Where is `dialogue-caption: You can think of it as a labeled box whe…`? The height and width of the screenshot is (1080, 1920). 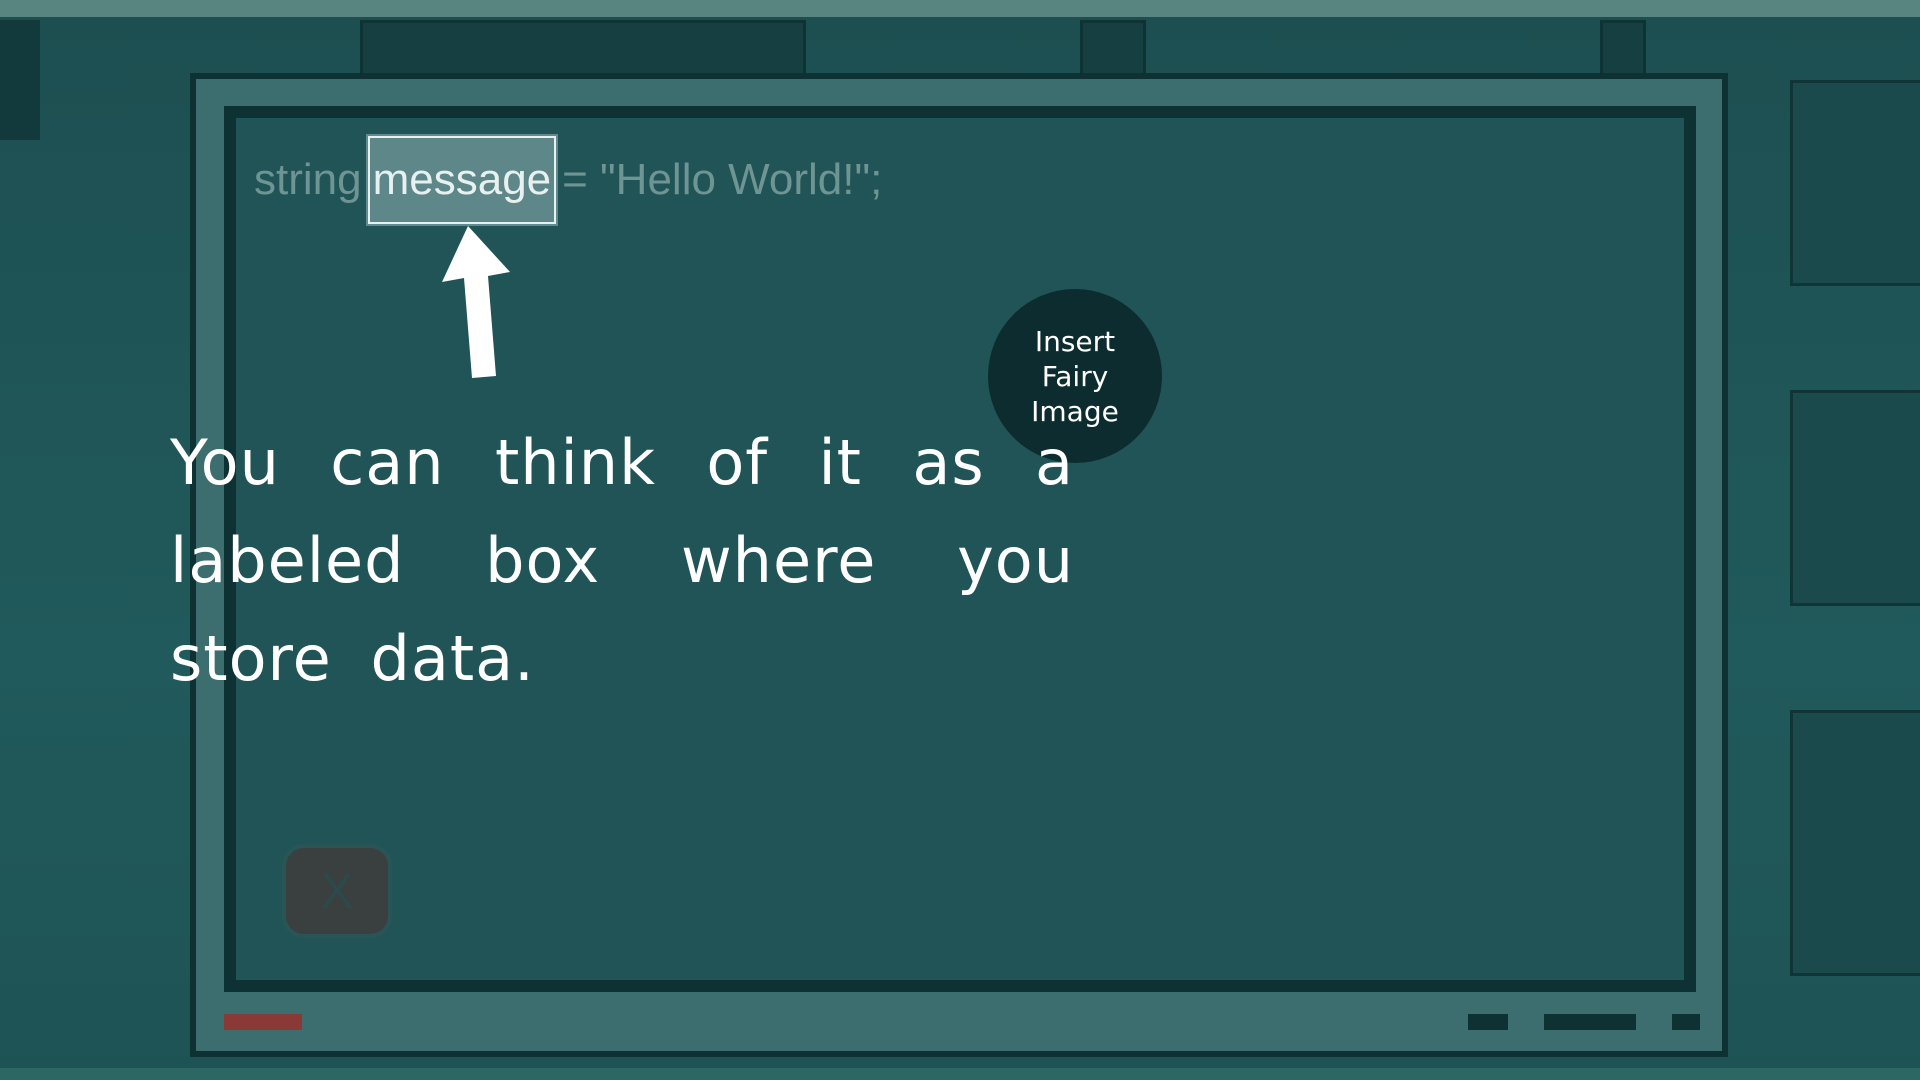 dialogue-caption: You can think of it as a labeled box whe… is located at coordinates (622, 560).